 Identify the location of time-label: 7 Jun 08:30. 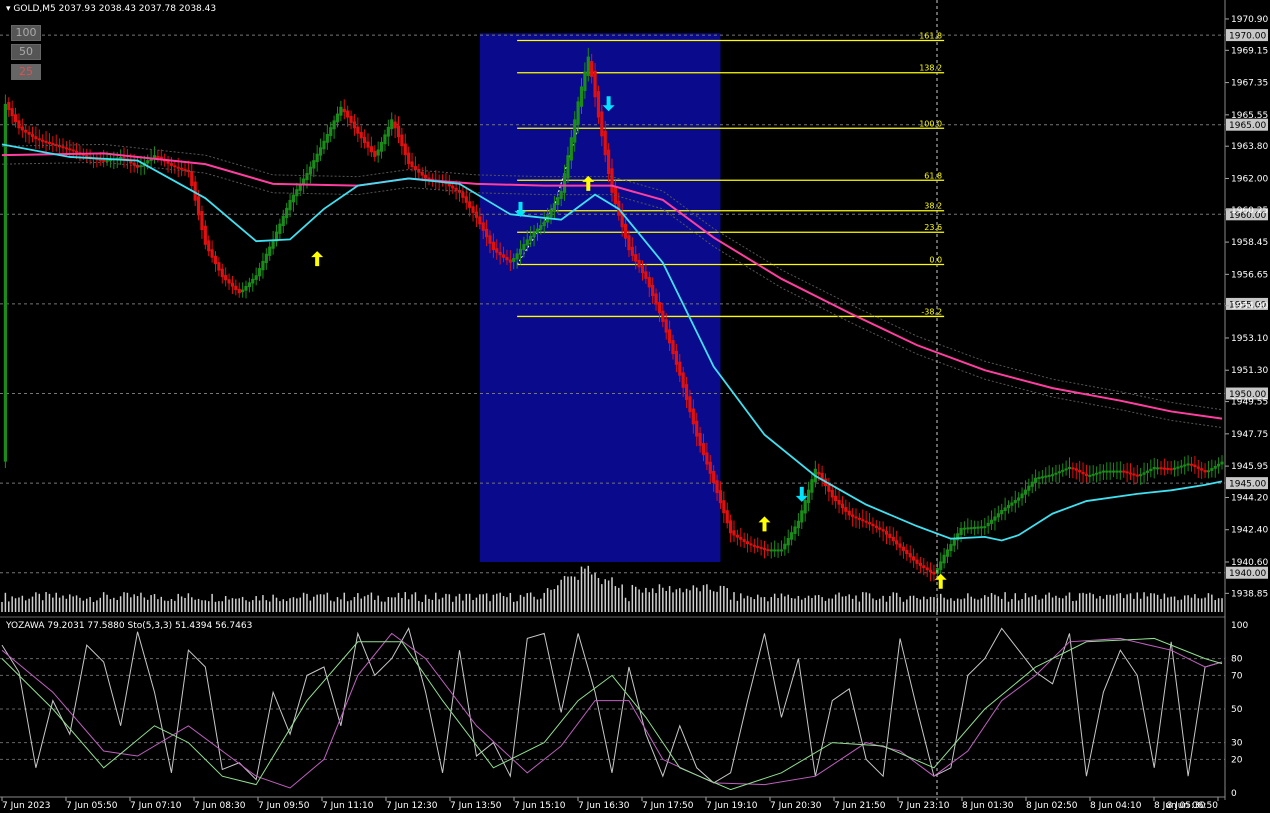
(220, 806).